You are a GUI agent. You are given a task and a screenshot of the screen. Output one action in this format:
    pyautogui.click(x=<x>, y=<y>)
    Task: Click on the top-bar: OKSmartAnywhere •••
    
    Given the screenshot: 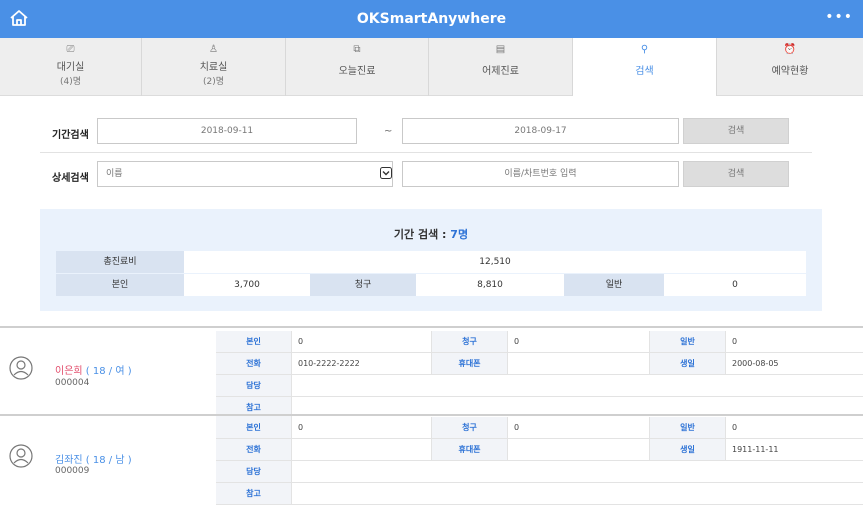 What is the action you would take?
    pyautogui.click(x=431, y=19)
    